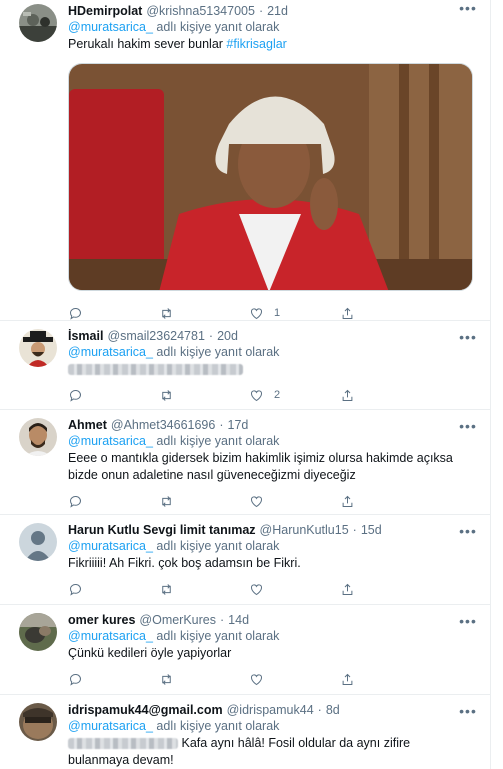 The height and width of the screenshot is (769, 503). I want to click on username: @Ahmet34661696, so click(163, 425).